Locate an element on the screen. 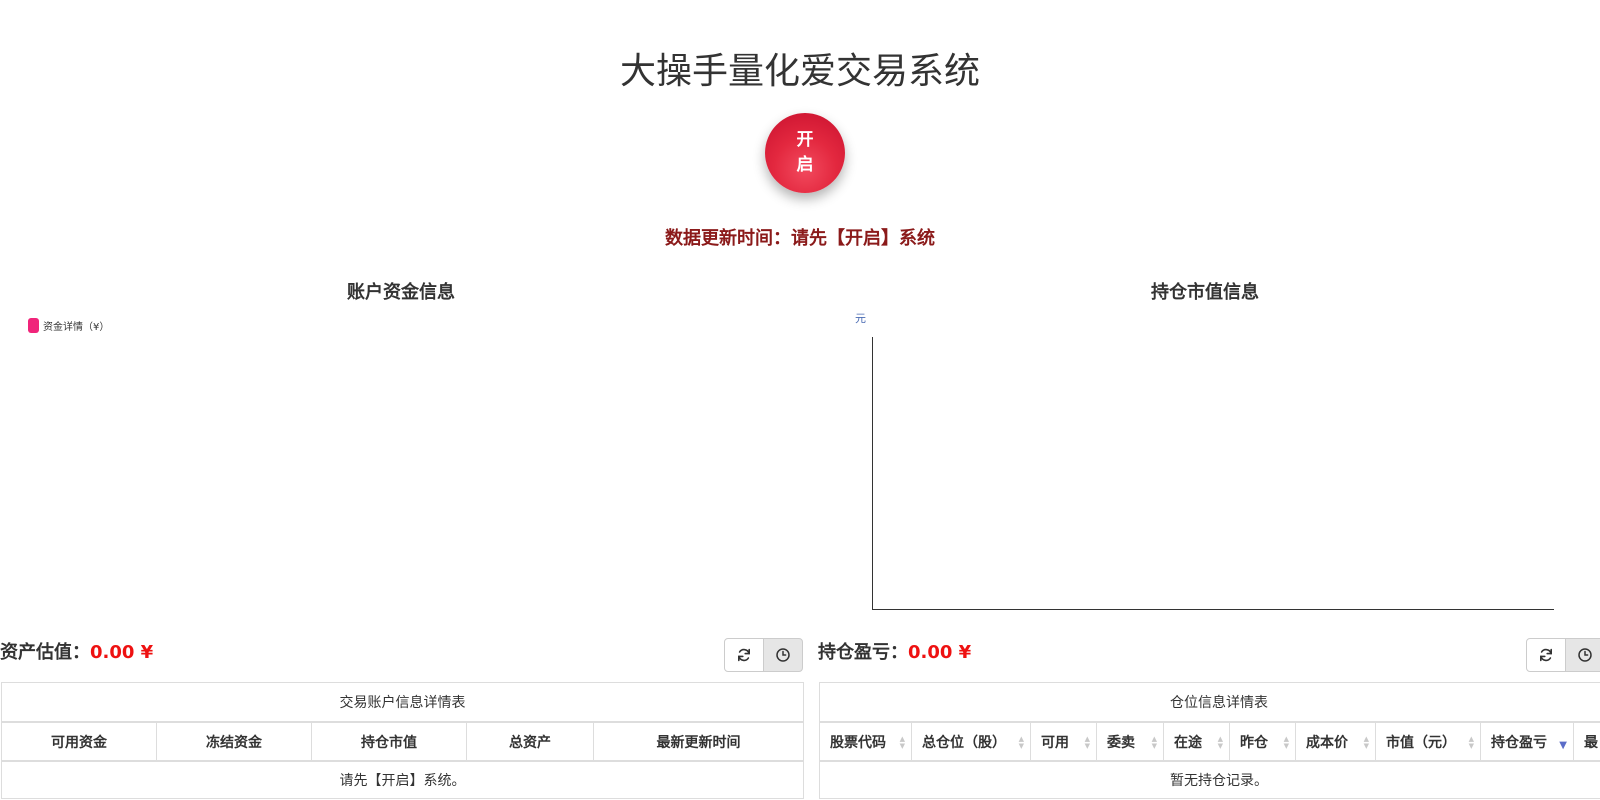 The width and height of the screenshot is (1600, 800). column-label: 委卖 is located at coordinates (1121, 742).